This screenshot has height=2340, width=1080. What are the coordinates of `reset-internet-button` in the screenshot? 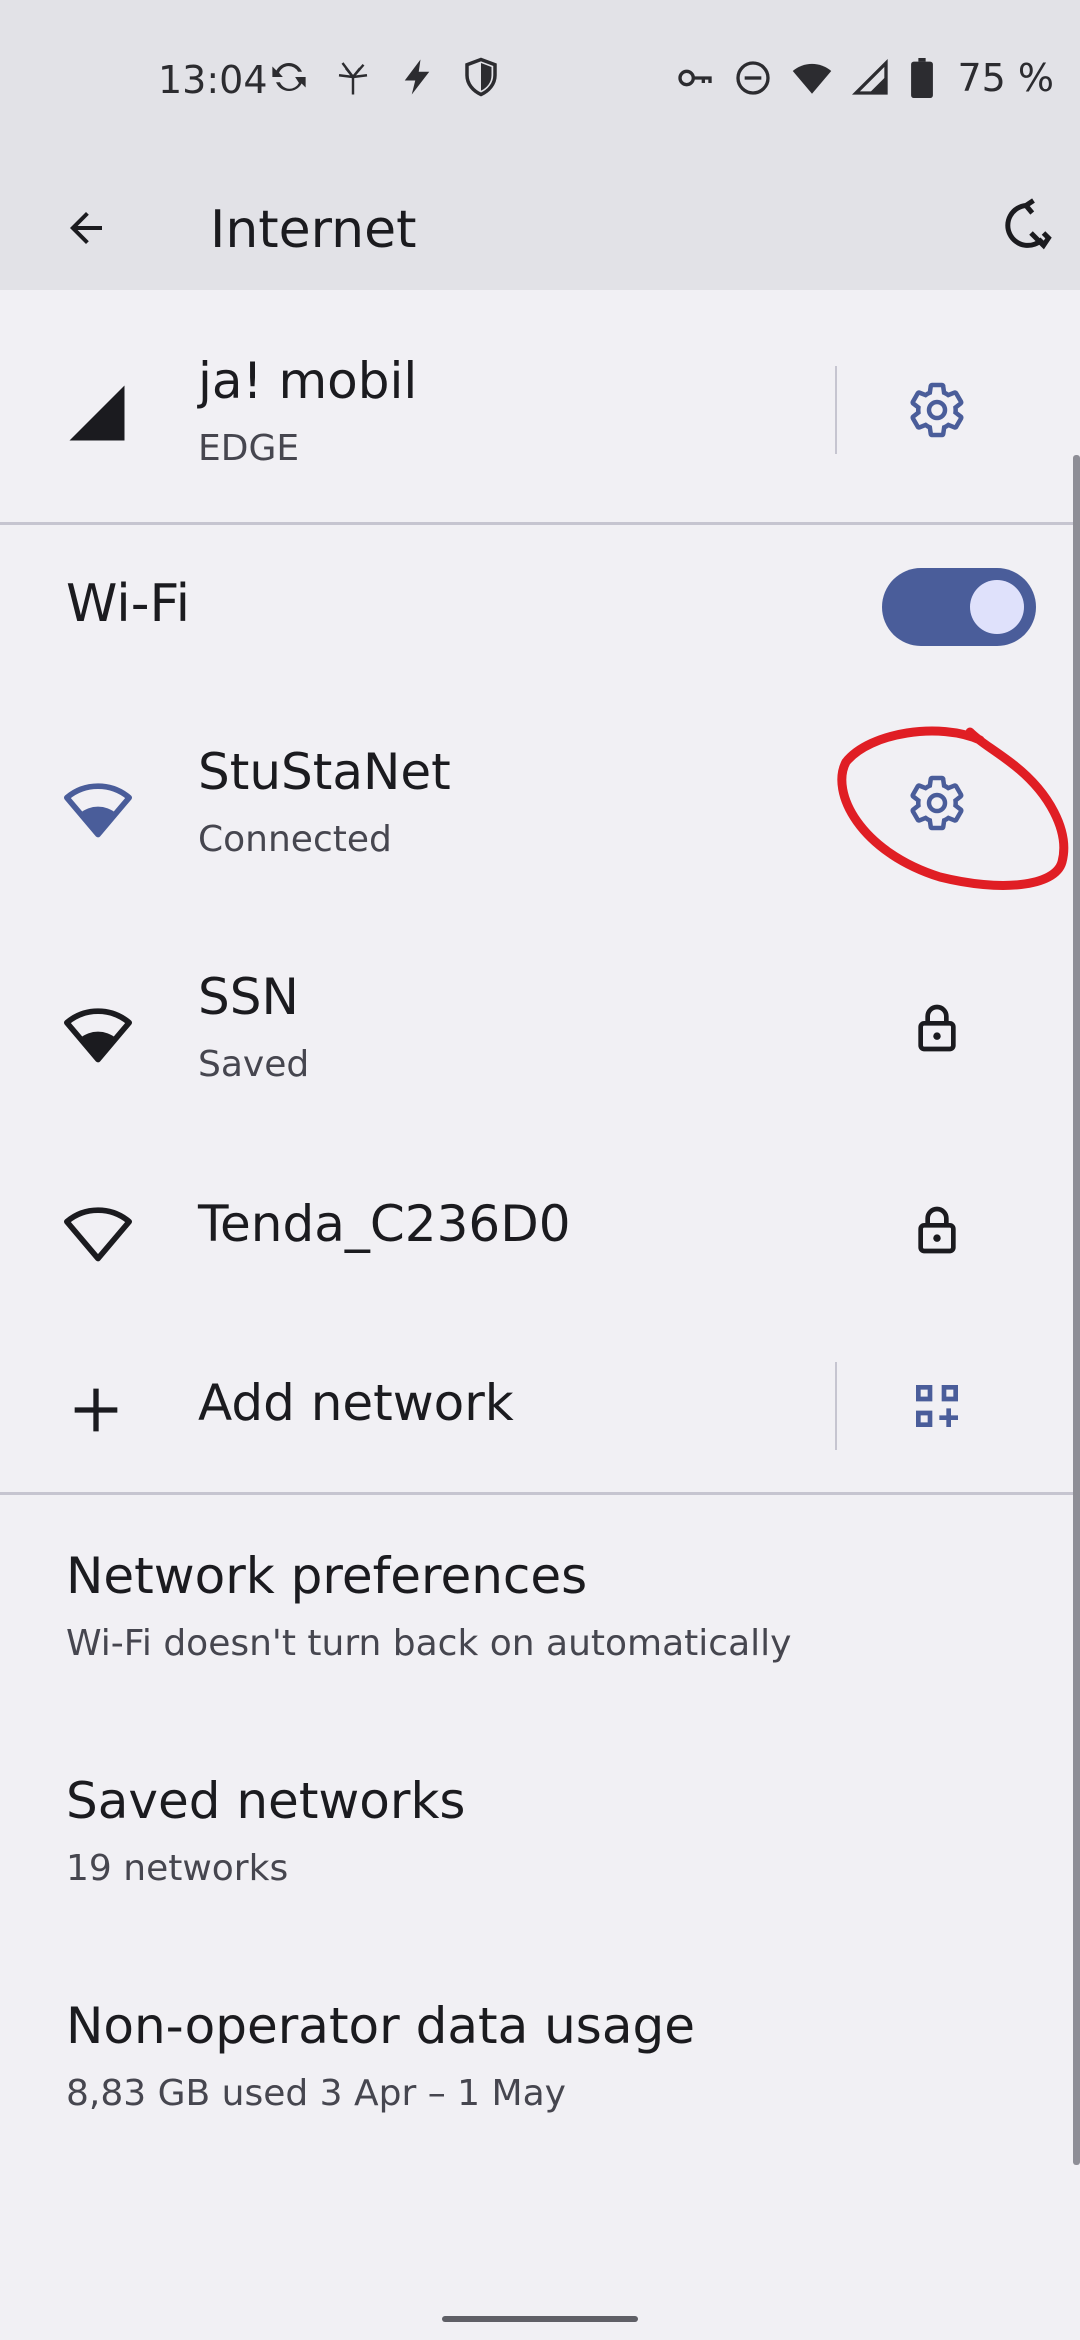 It's located at (1026, 228).